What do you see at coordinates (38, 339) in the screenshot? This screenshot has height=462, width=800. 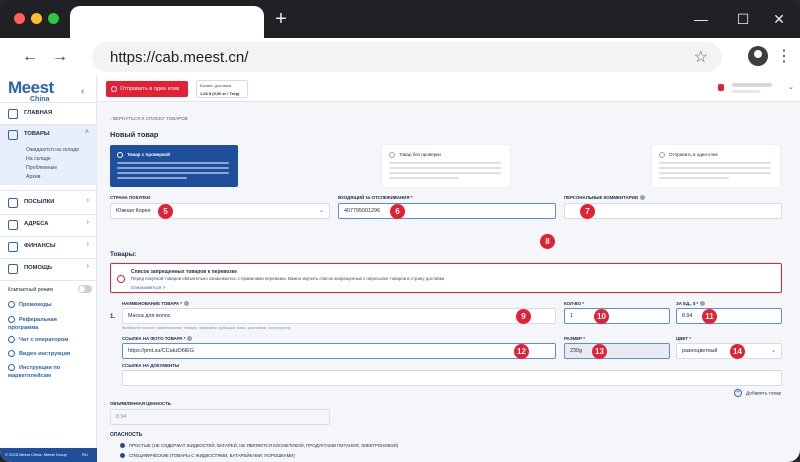 I see `chat-link: Чат с оператором` at bounding box center [38, 339].